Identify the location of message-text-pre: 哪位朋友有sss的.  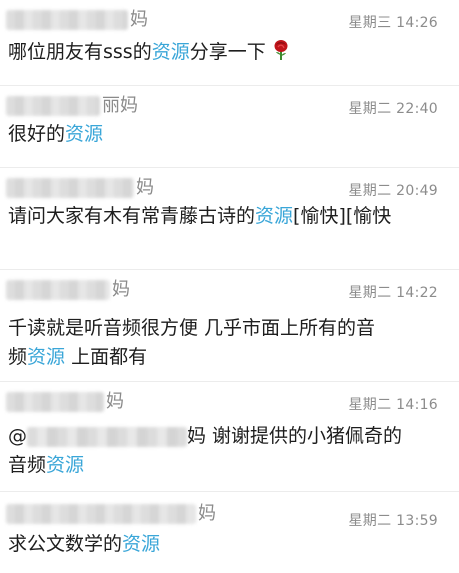
(80, 52).